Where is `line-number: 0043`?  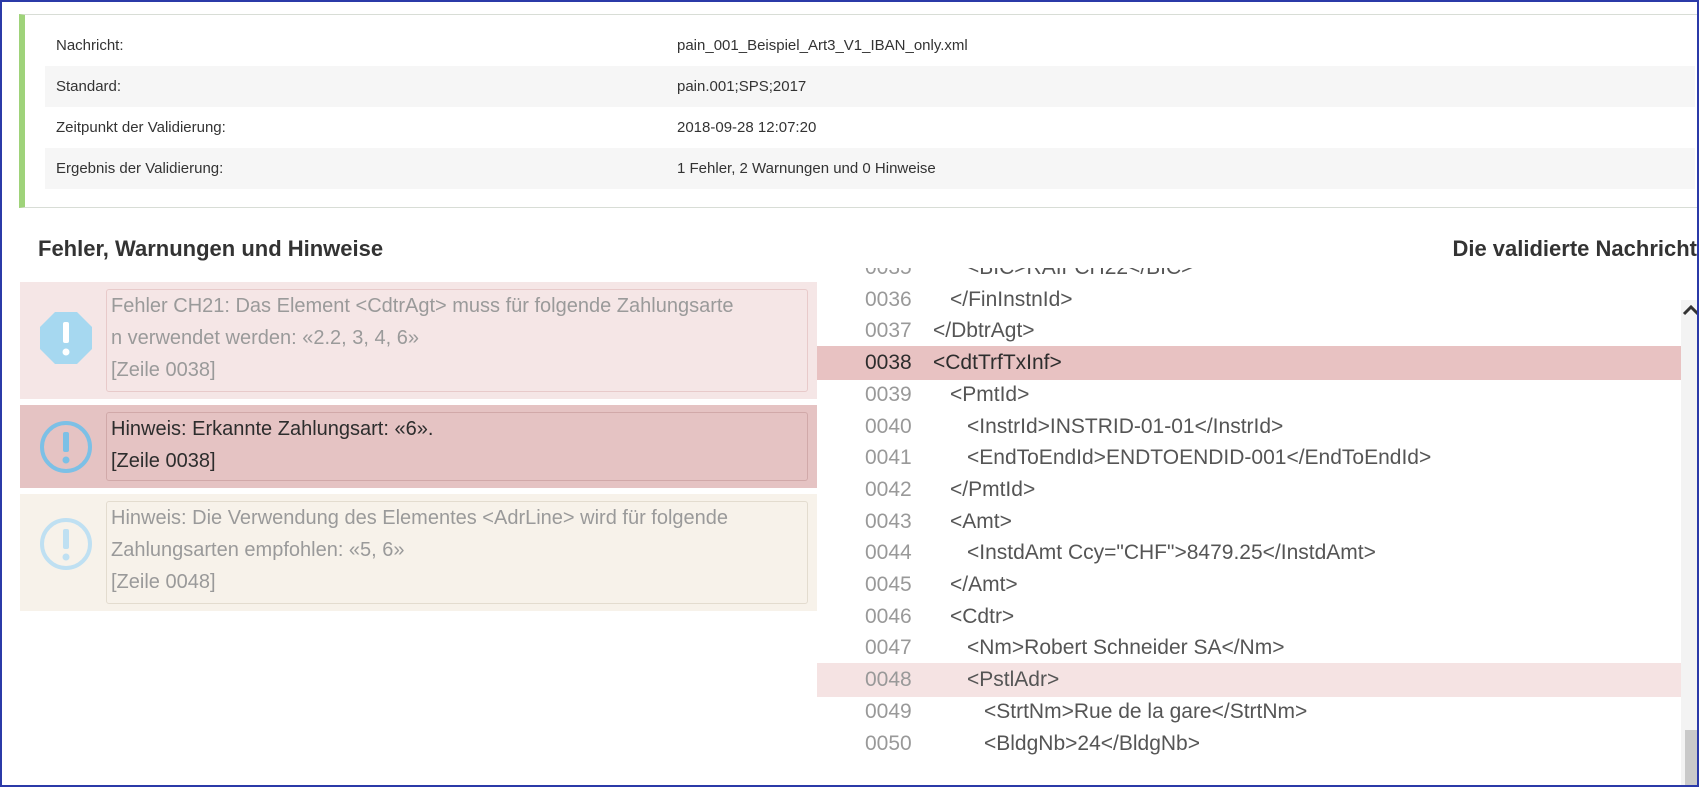 line-number: 0043 is located at coordinates (888, 521).